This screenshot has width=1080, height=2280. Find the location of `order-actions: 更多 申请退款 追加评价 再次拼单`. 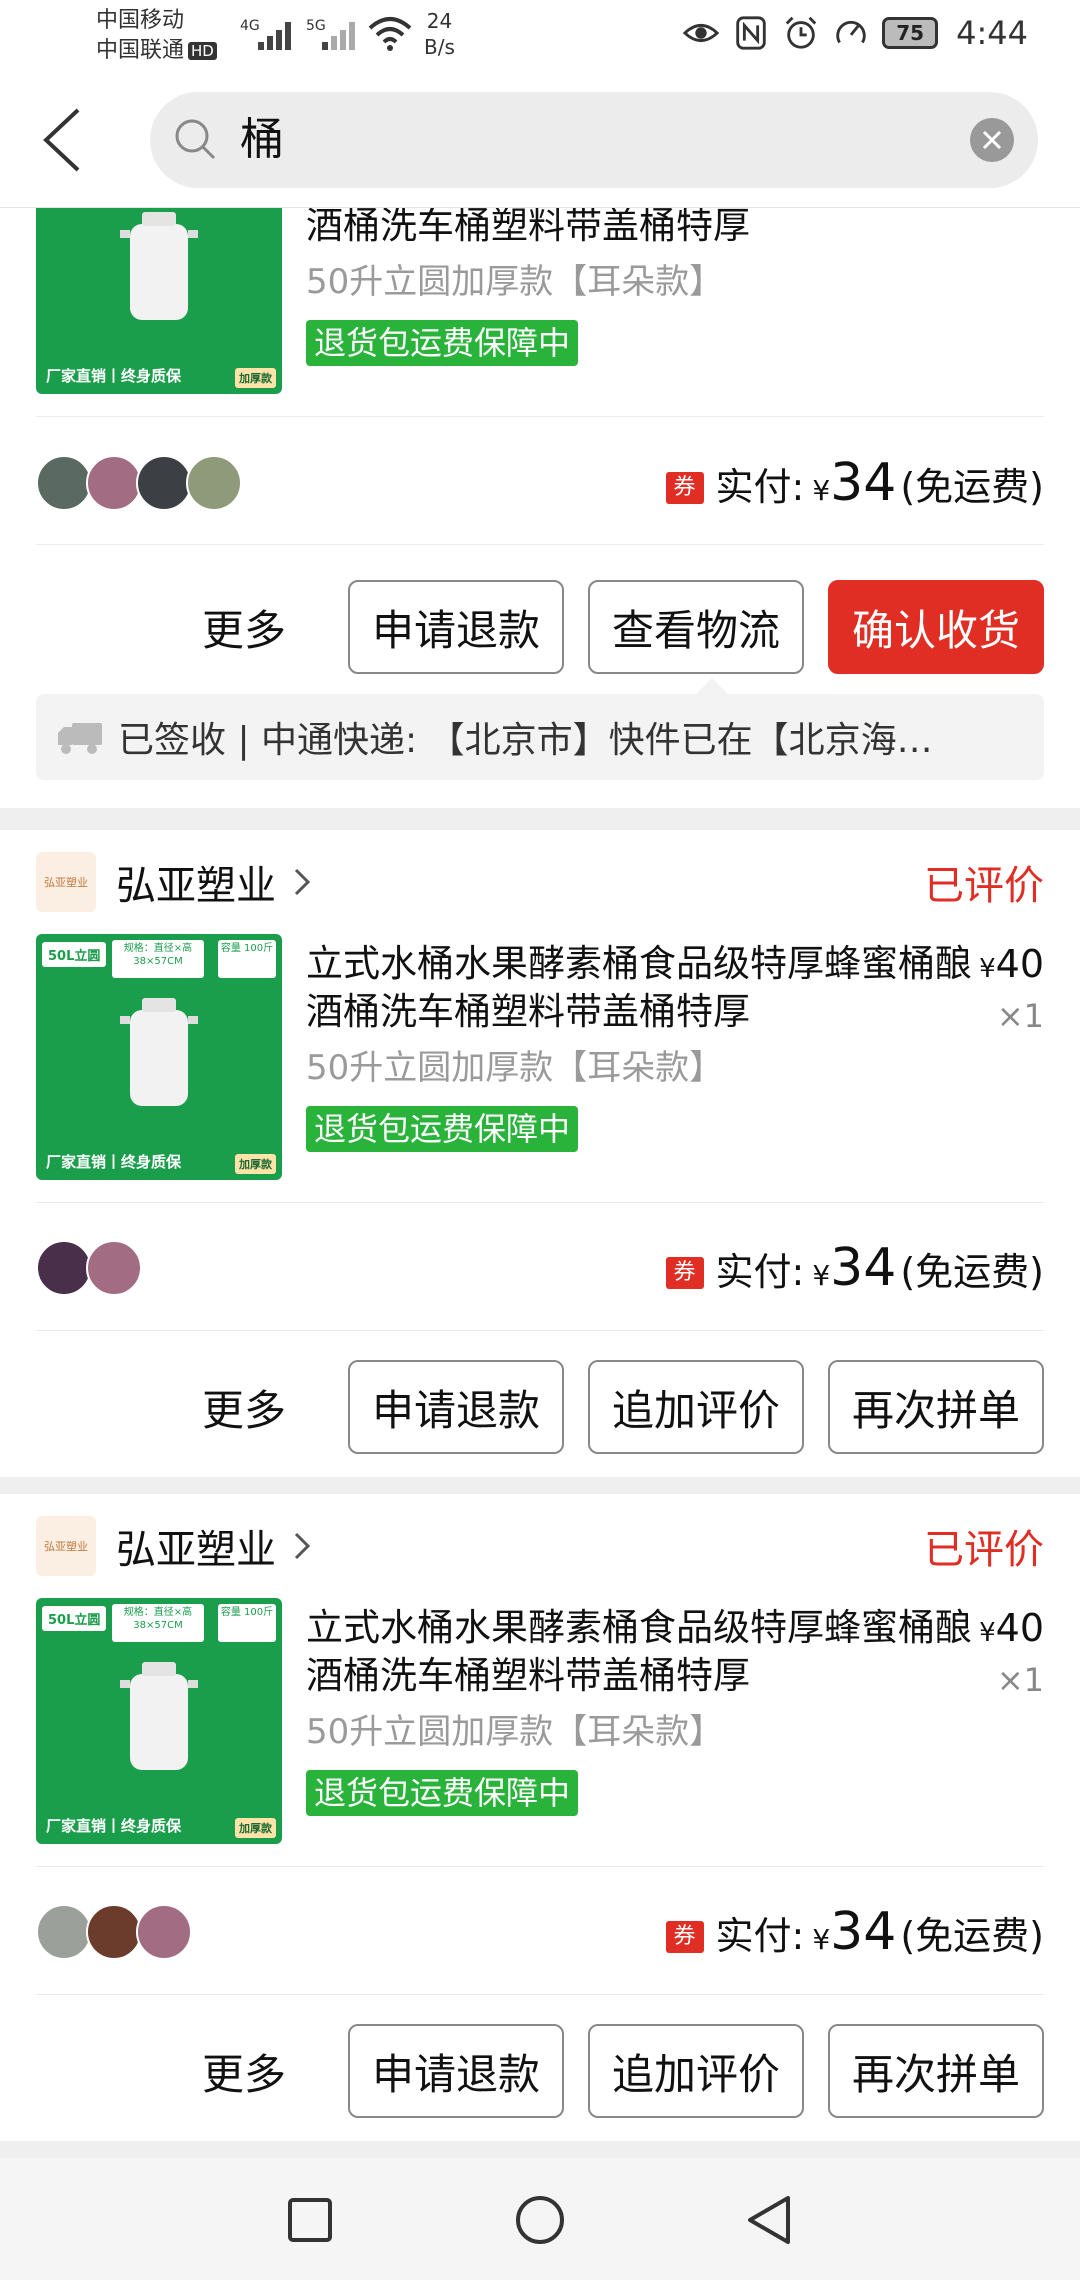

order-actions: 更多 申请退款 追加评价 再次拼单 is located at coordinates (623, 1407).